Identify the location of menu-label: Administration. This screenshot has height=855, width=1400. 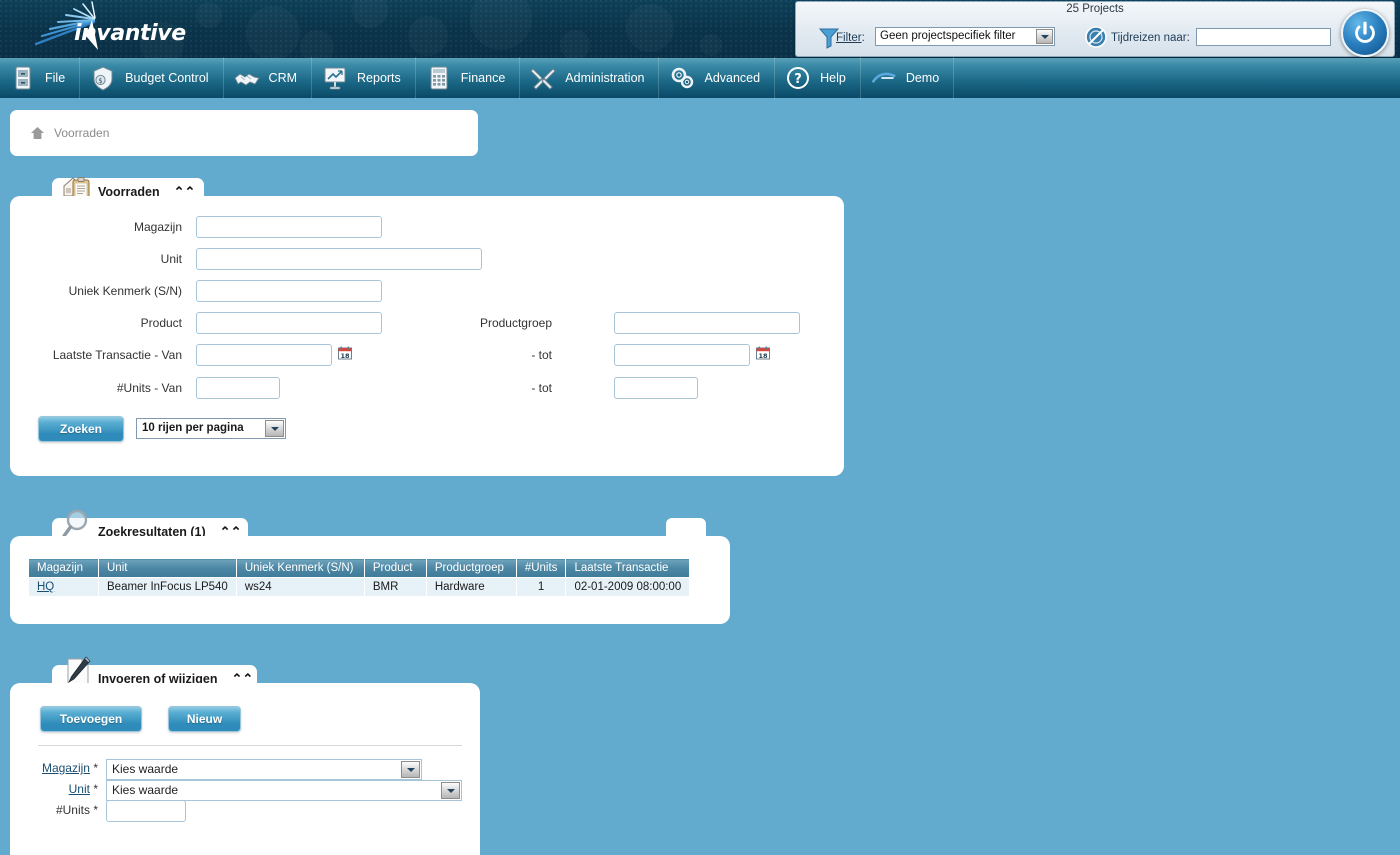
(605, 78).